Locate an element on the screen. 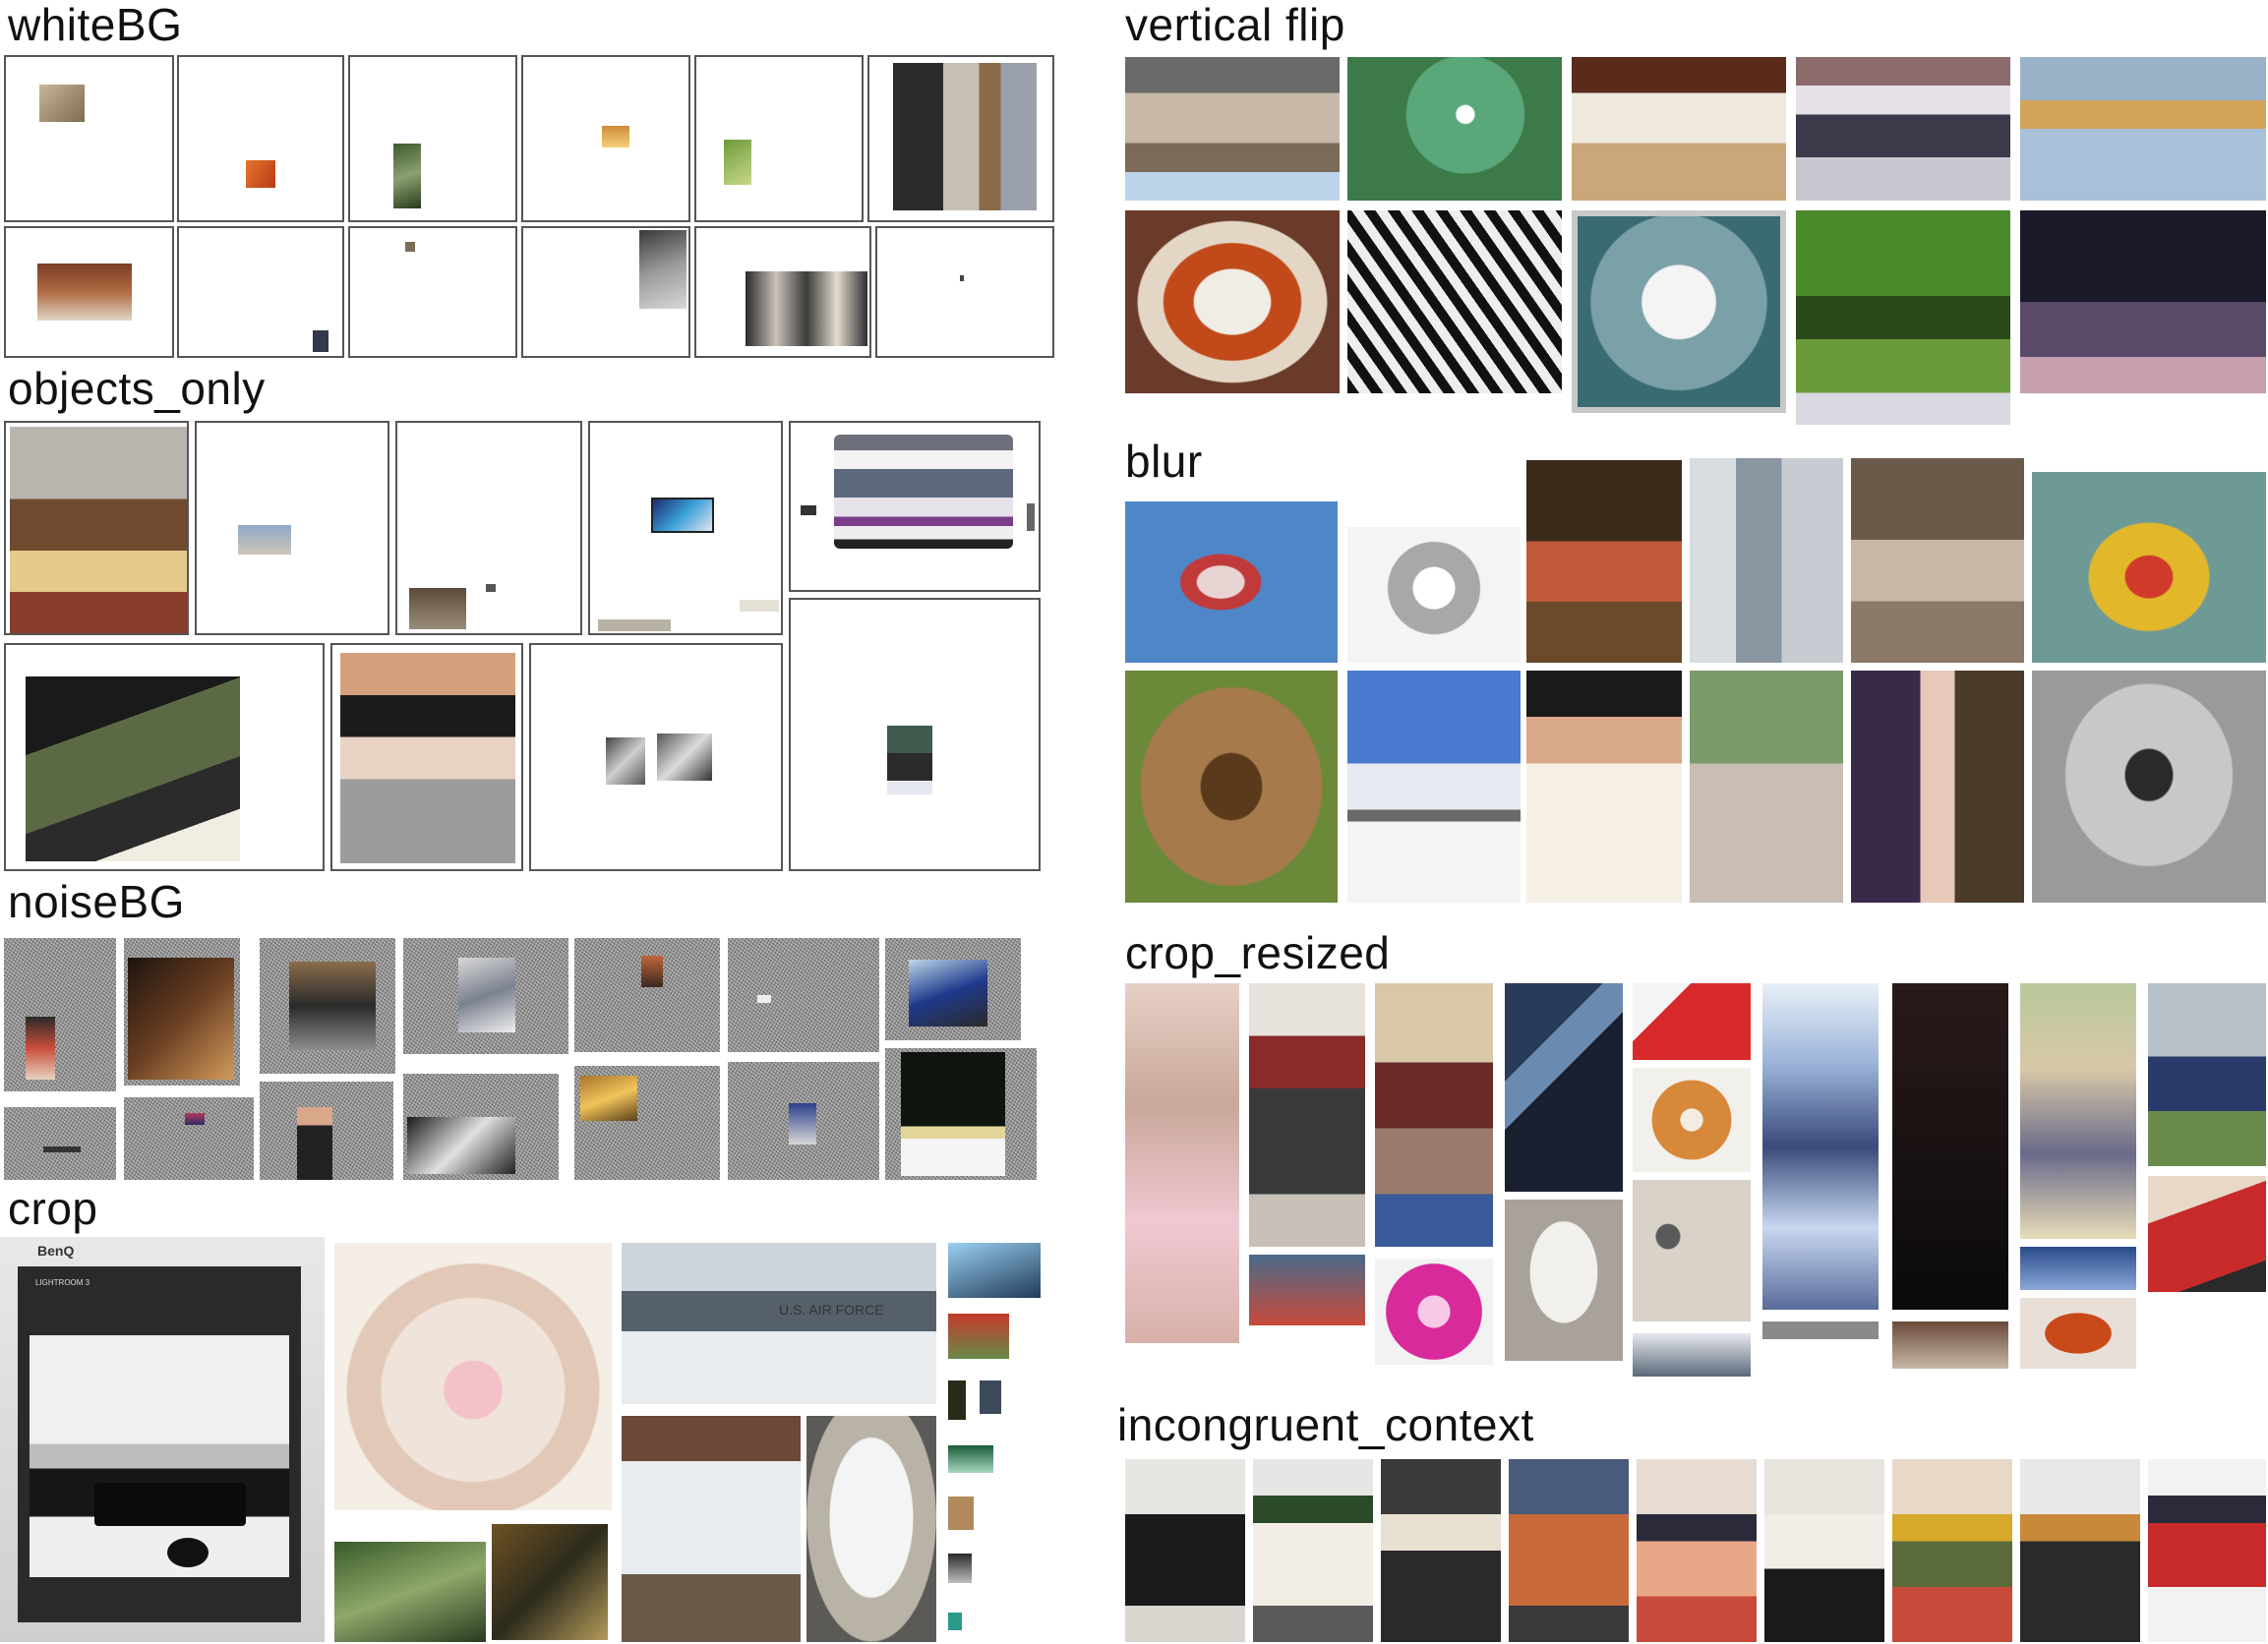 This screenshot has width=2268, height=1644. lightroom-label: LIGHTROOM 3 is located at coordinates (62, 1283).